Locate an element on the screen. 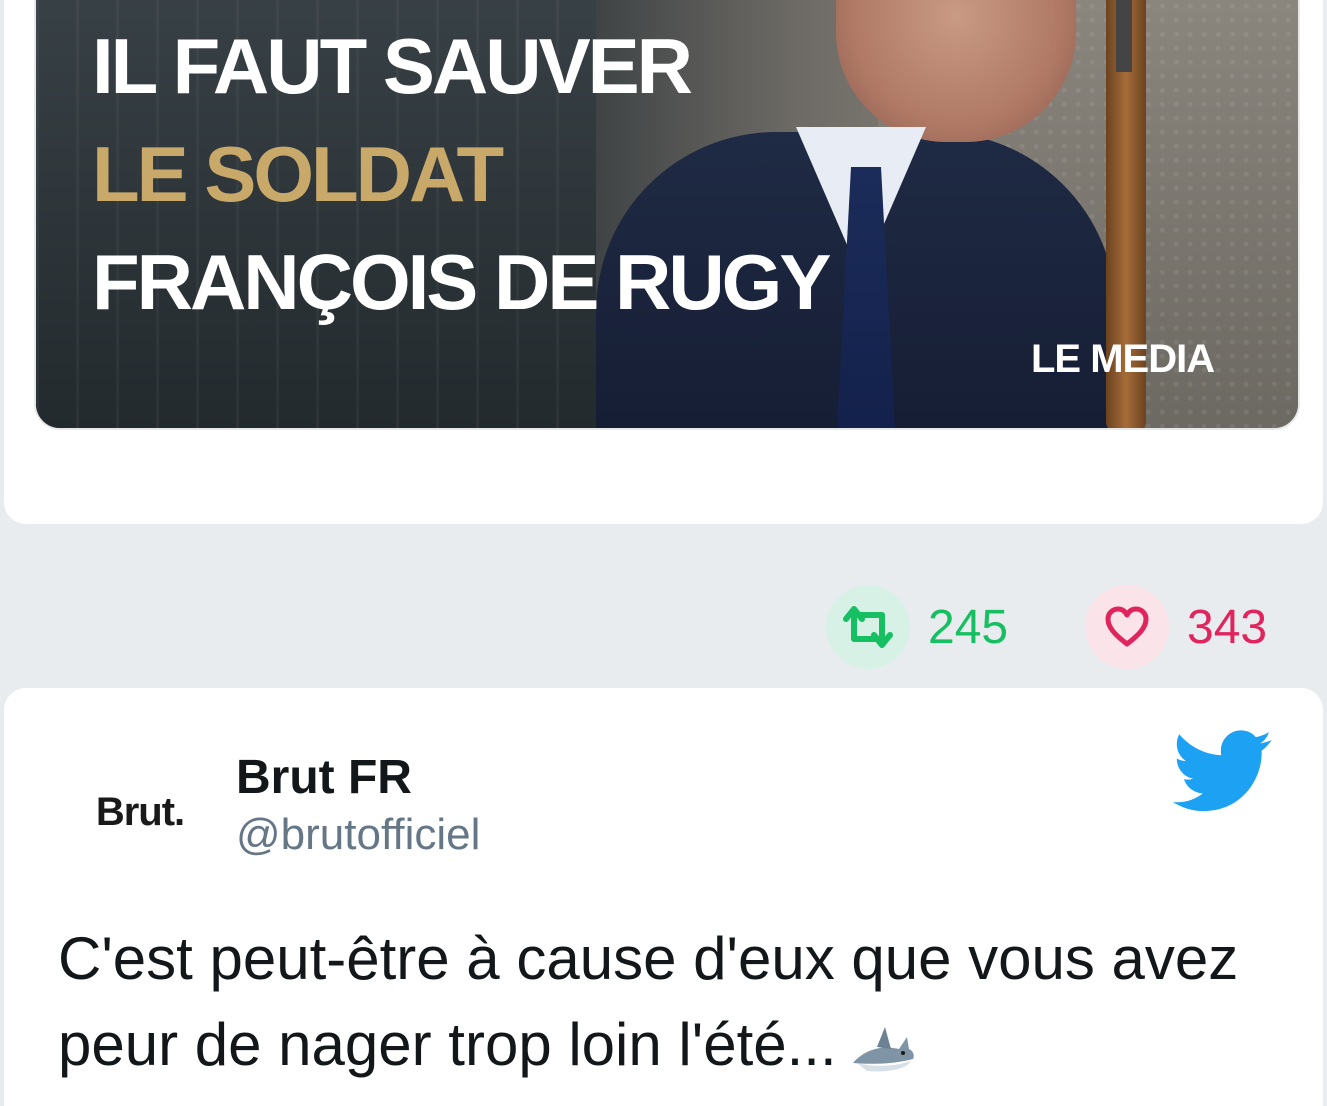 The height and width of the screenshot is (1106, 1327). media-headline-line1: IL FAUT SAUVER is located at coordinates (392, 66).